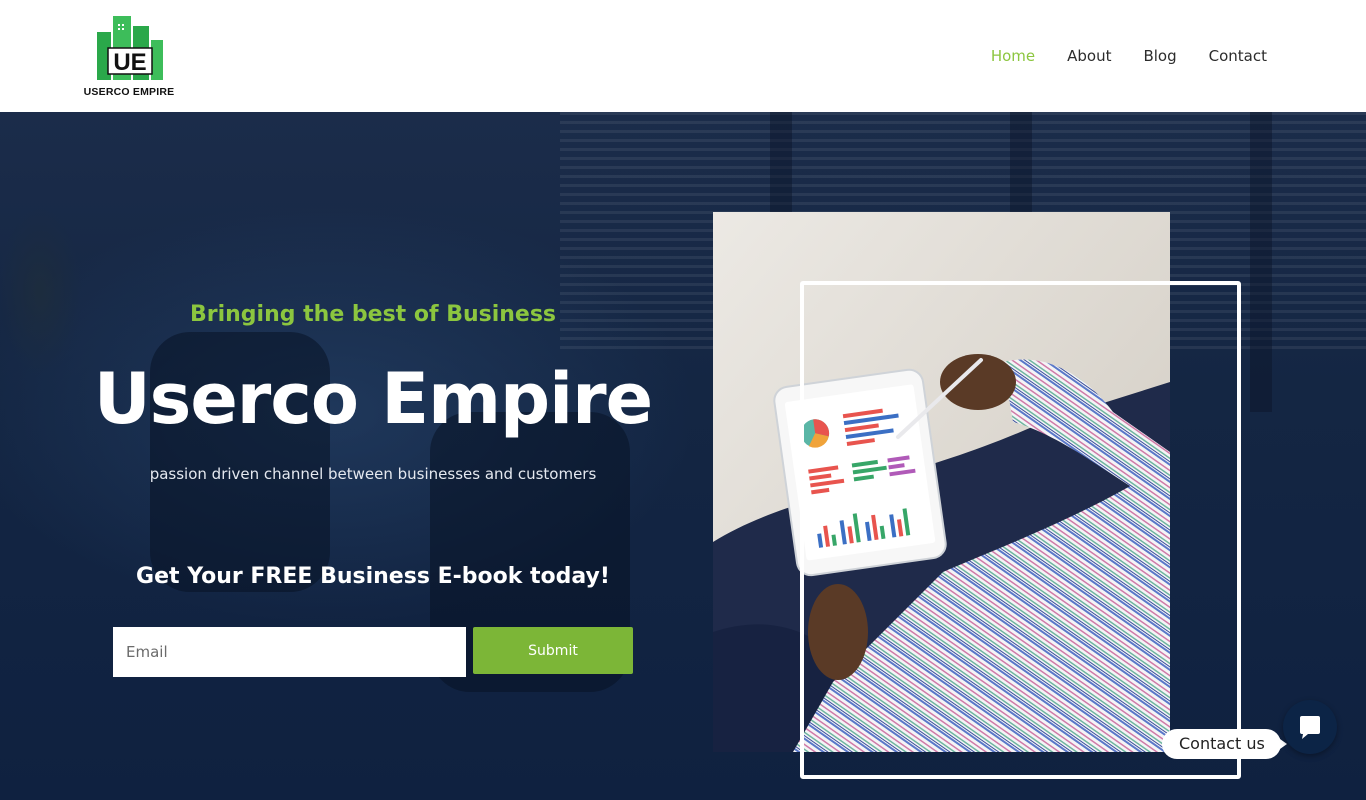 Image resolution: width=1366 pixels, height=800 pixels. What do you see at coordinates (289, 652) in the screenshot?
I see `email-input` at bounding box center [289, 652].